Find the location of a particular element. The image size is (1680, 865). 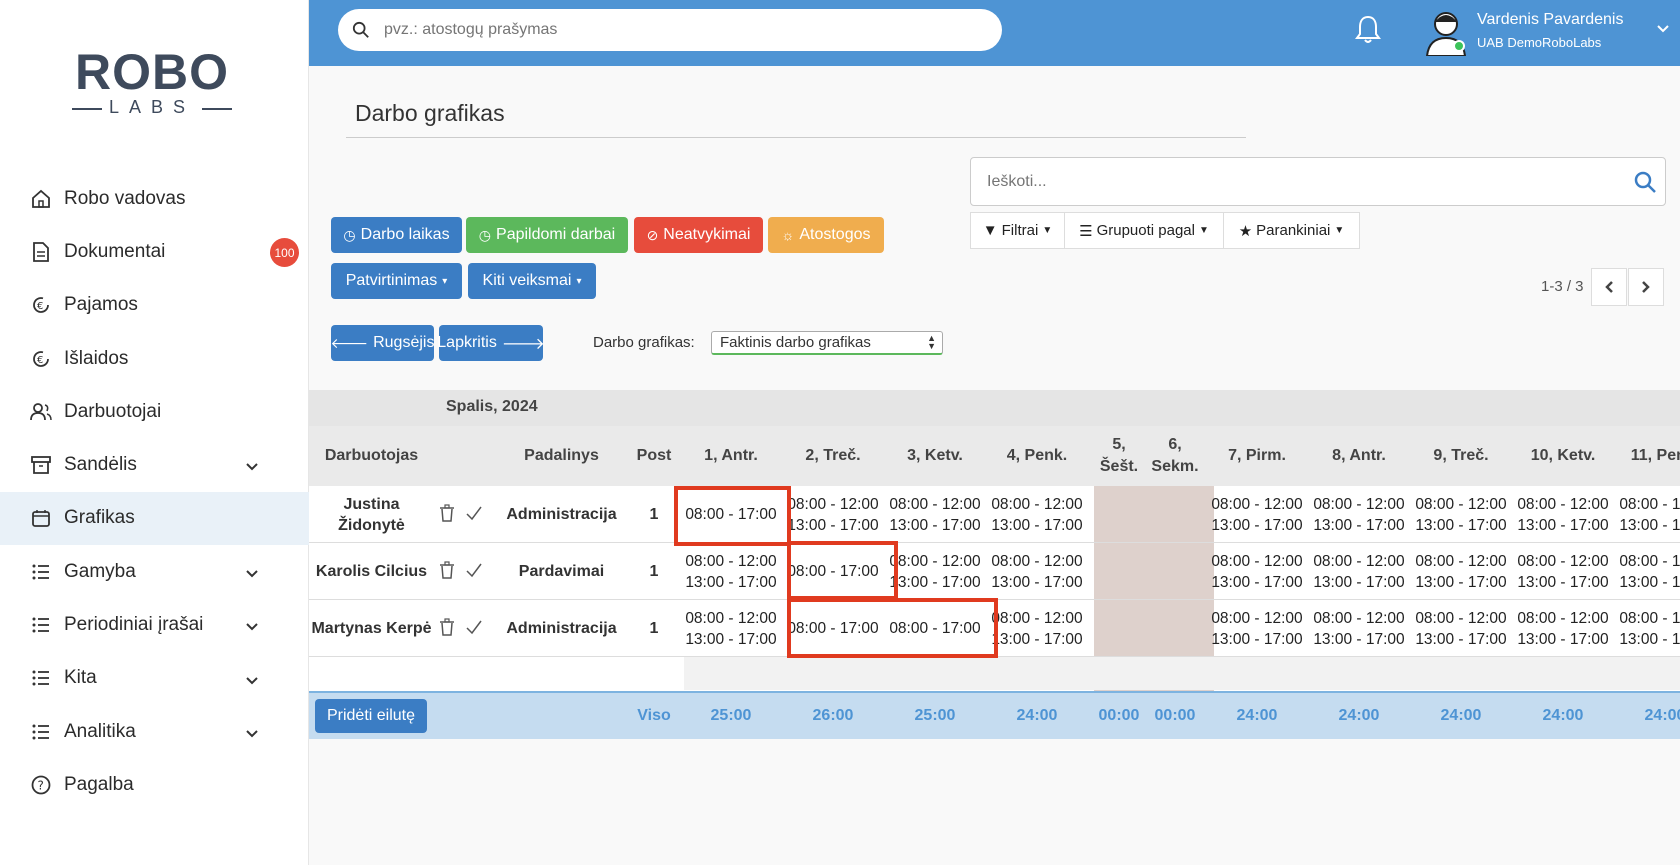

global-search-input is located at coordinates (664, 30).